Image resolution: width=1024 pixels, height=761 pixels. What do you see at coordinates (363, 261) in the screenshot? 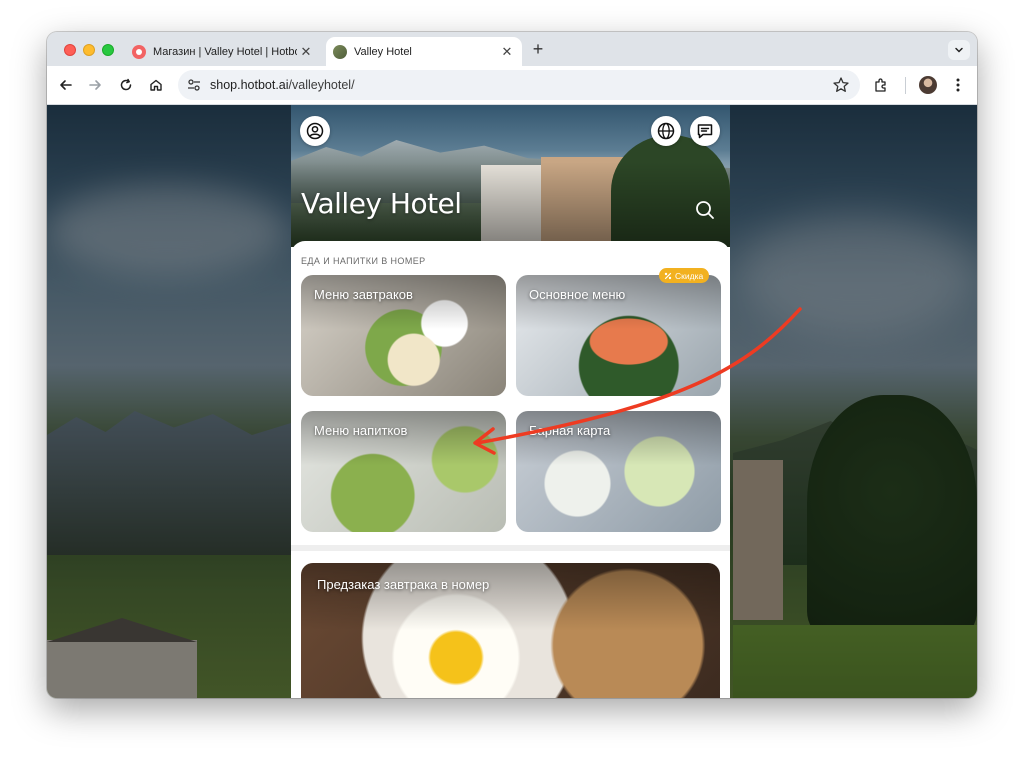
I see `section-heading: ЕДА И НАПИТКИ В НОМЕР` at bounding box center [363, 261].